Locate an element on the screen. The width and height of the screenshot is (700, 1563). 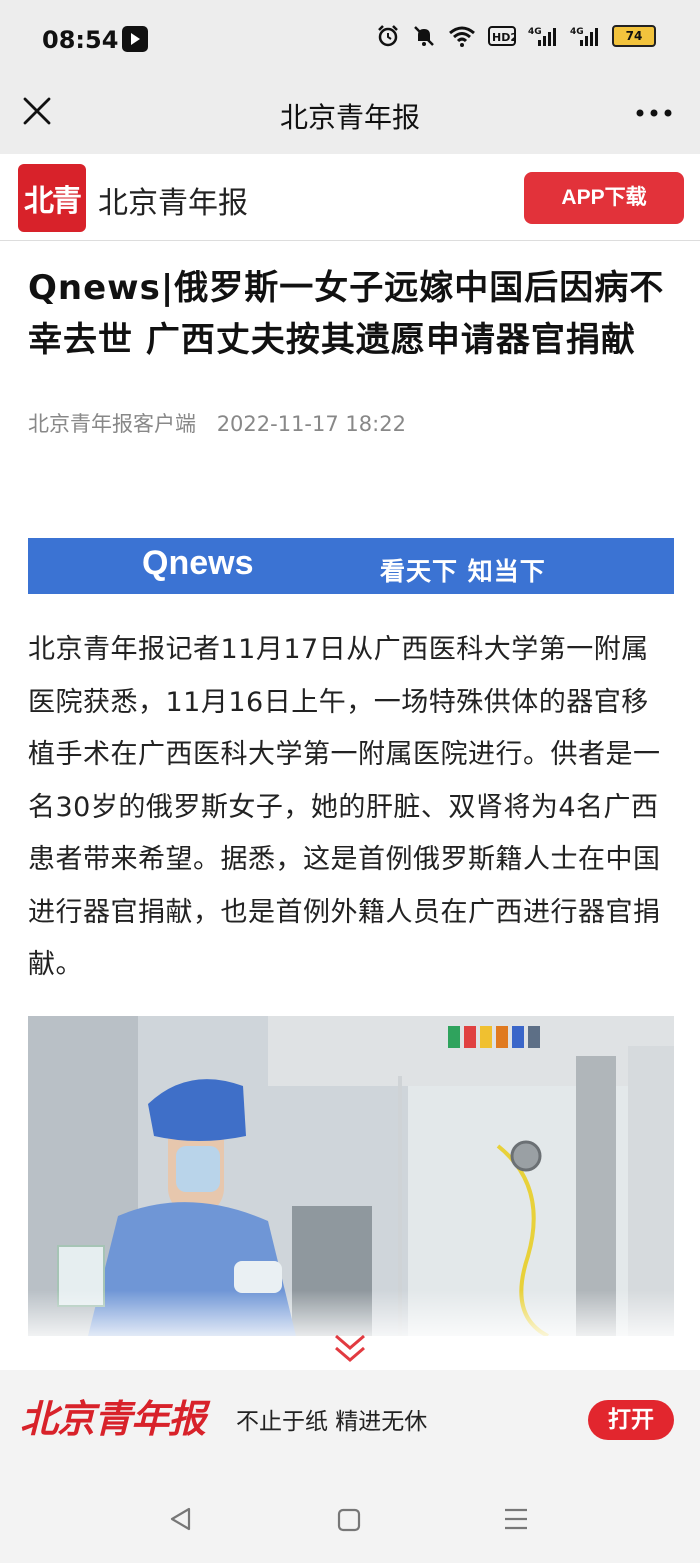
article-meta: 北京青年报客户端 2022-11-17 18:22 is located at coordinates (351, 423).